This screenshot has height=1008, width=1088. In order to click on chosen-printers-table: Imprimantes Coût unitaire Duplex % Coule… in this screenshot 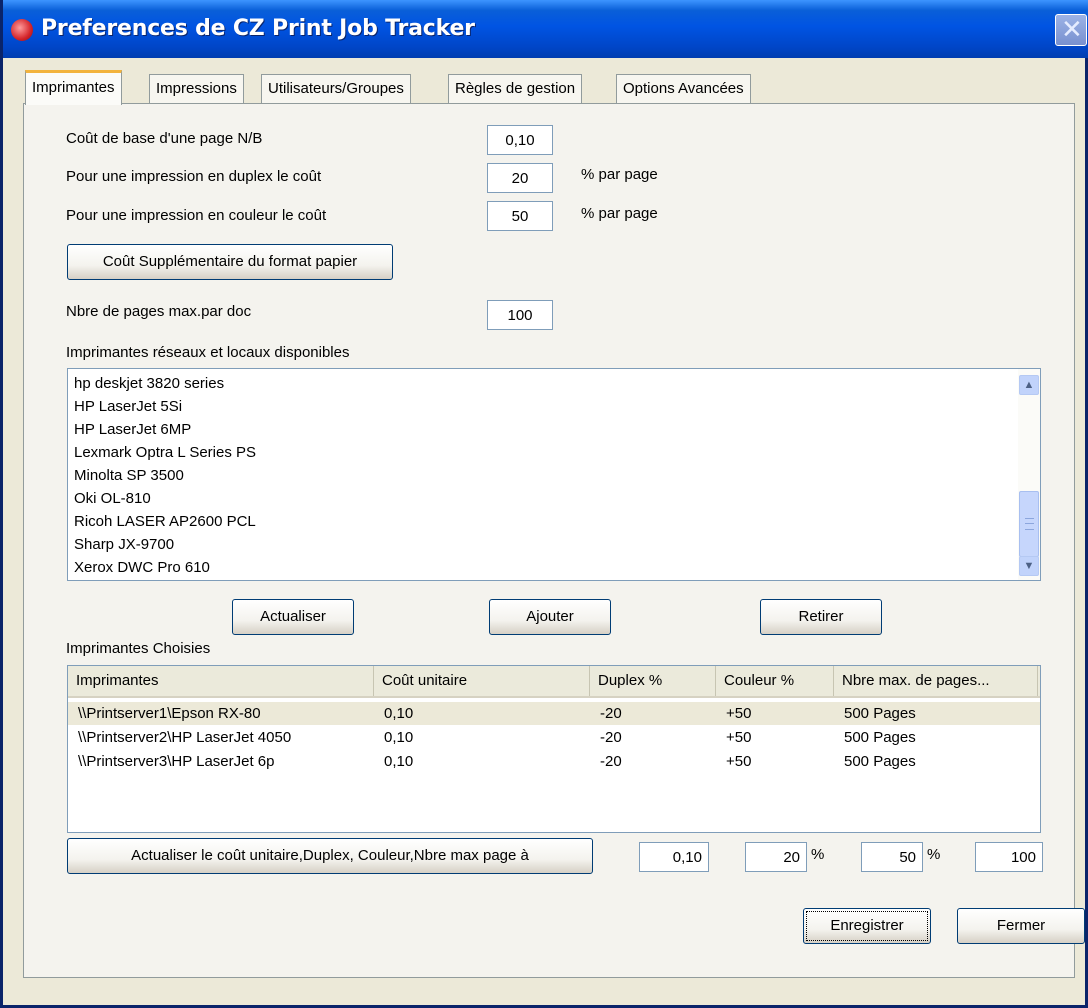, I will do `click(554, 749)`.